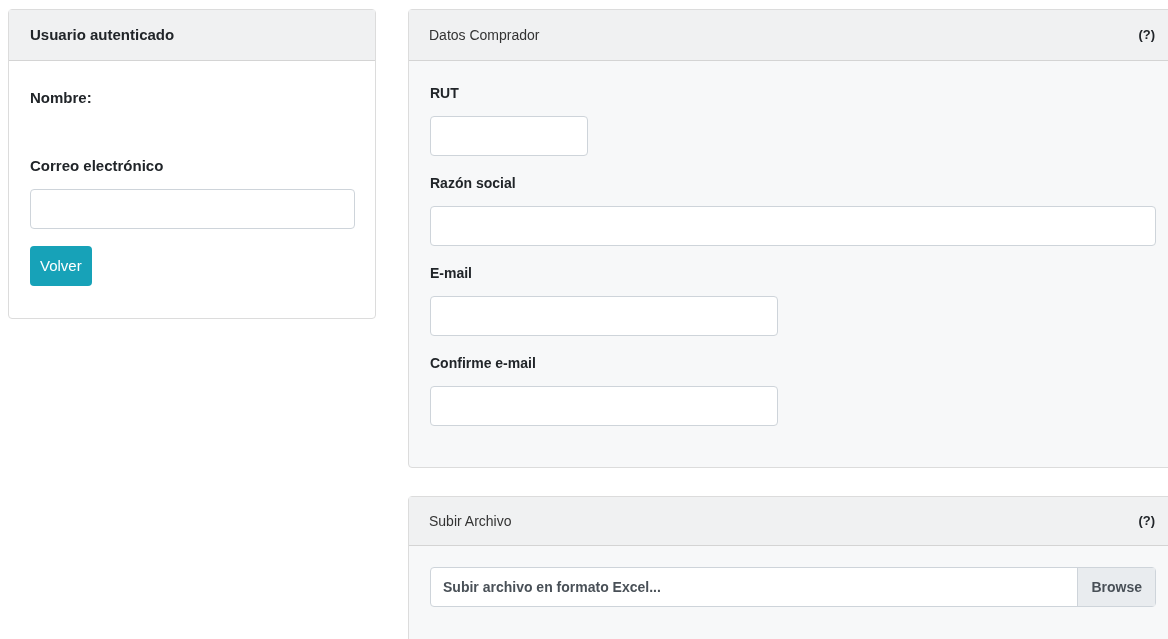 The width and height of the screenshot is (1168, 639). What do you see at coordinates (97, 165) in the screenshot?
I see `field-label: Correo electrónico` at bounding box center [97, 165].